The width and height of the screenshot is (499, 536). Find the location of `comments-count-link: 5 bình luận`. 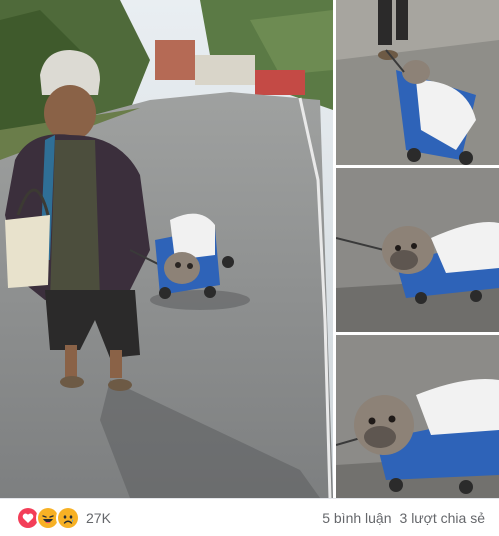

comments-count-link: 5 bình luận is located at coordinates (356, 518).